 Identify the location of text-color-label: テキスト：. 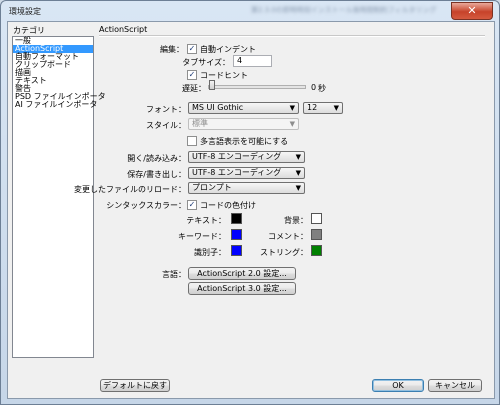
(206, 220).